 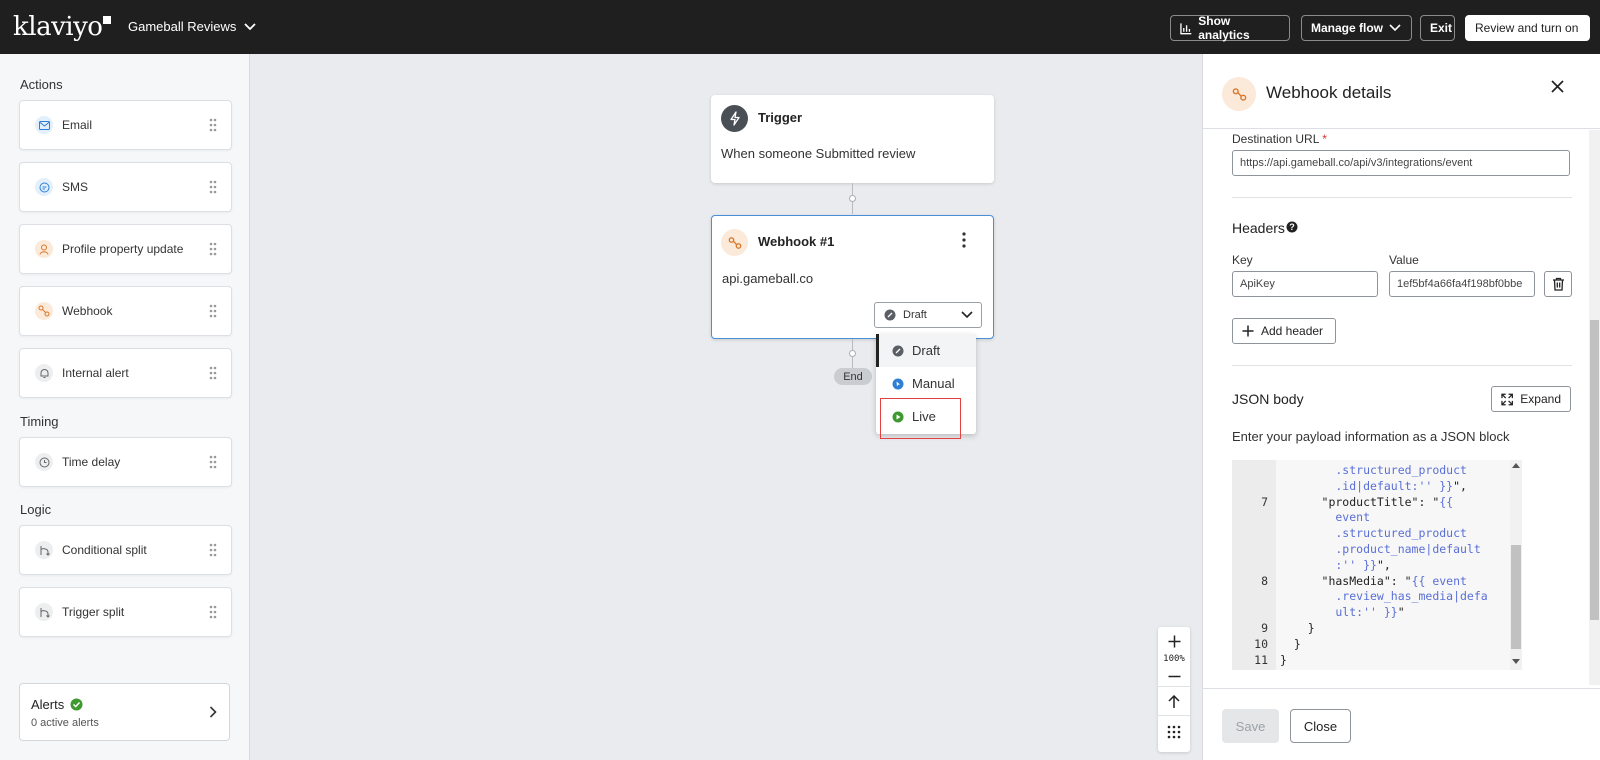 I want to click on add-header-label: Add header, so click(x=1292, y=331).